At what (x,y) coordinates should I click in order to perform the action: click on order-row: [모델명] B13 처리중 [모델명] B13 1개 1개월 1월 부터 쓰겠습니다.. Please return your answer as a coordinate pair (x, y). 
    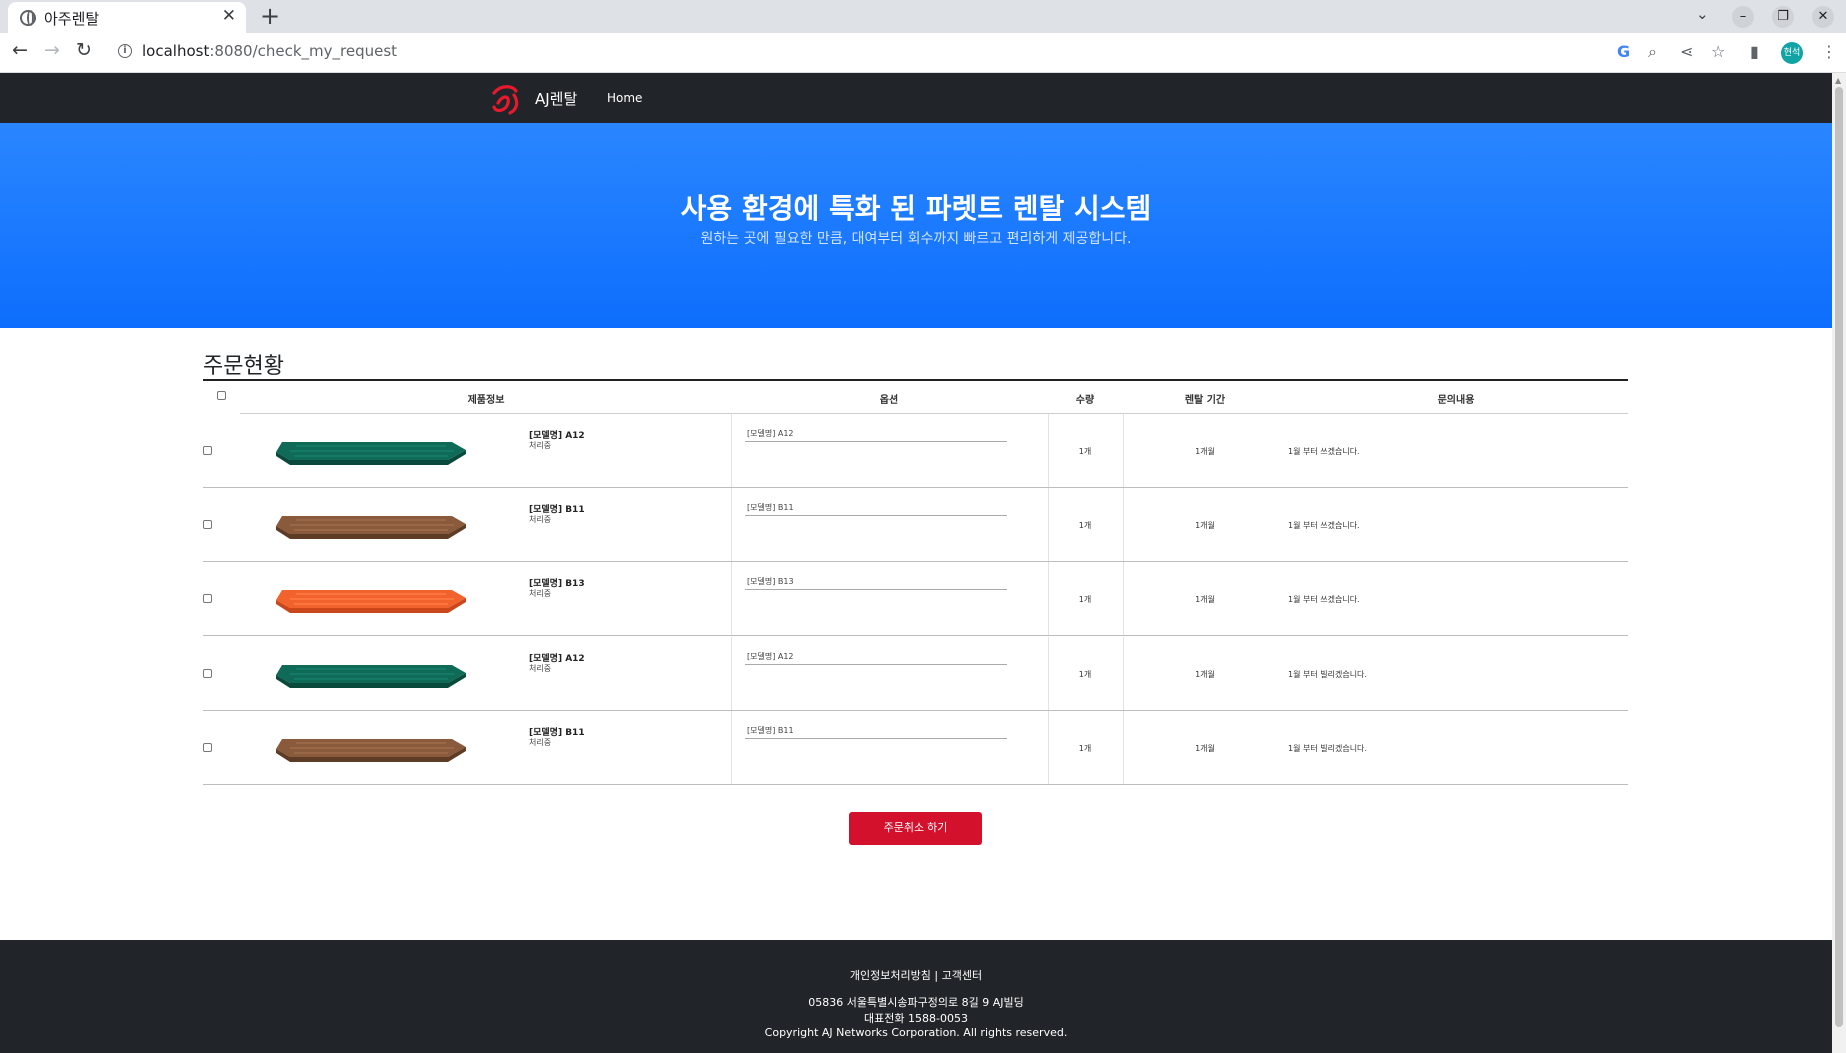
    Looking at the image, I should click on (915, 599).